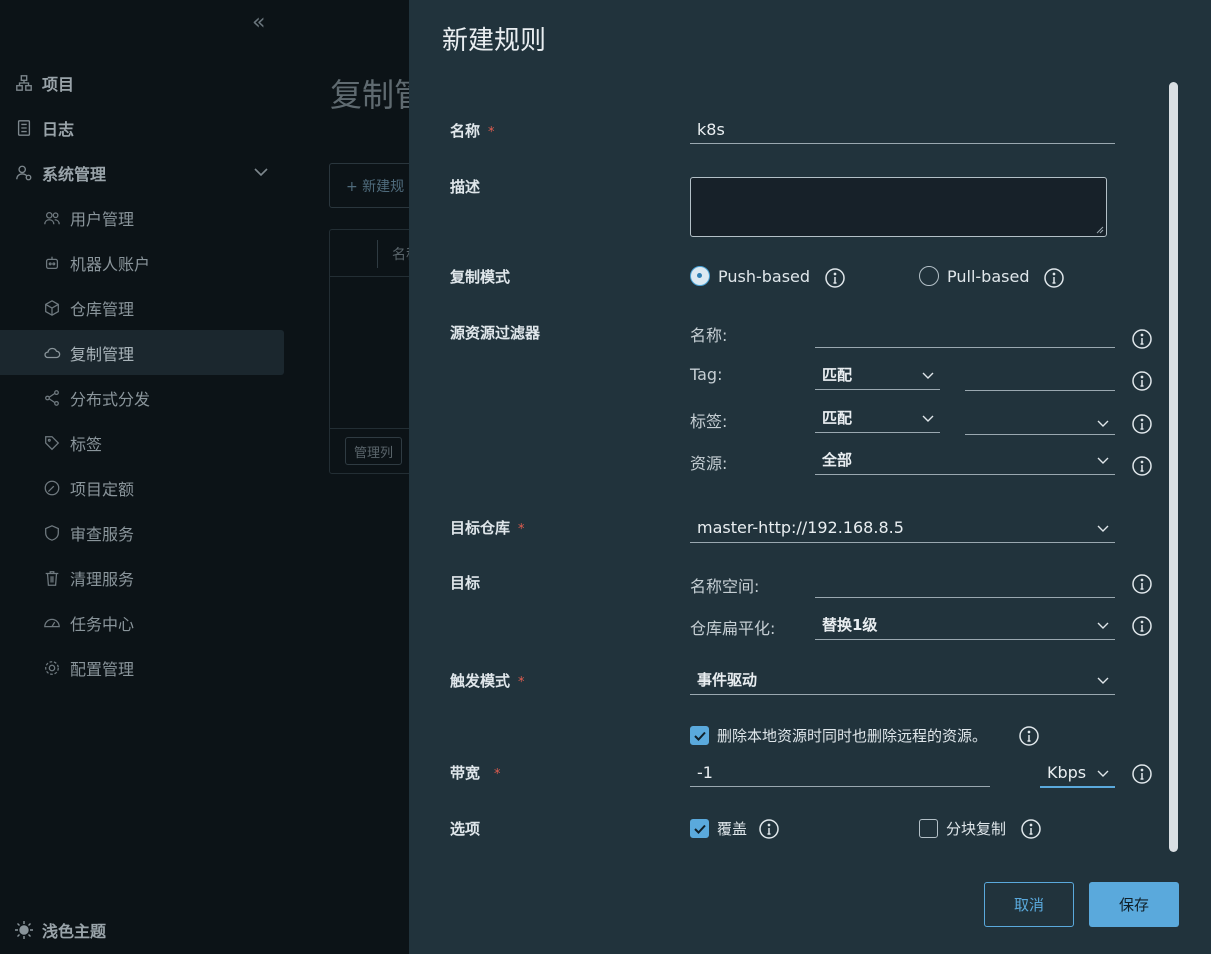 The width and height of the screenshot is (1211, 954). What do you see at coordinates (965, 460) in the screenshot?
I see `resource-select: 全部` at bounding box center [965, 460].